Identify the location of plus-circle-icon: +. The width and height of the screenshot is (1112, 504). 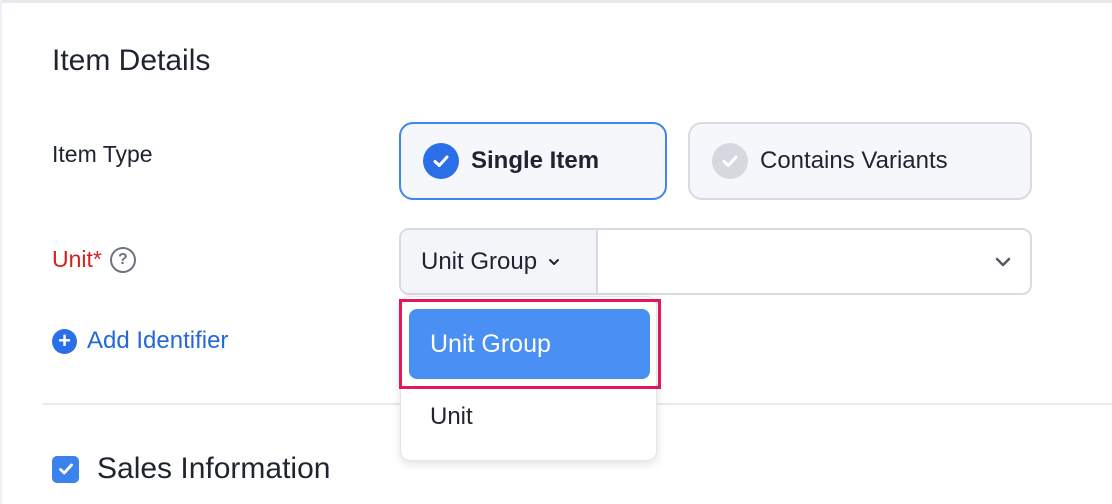
(64, 341).